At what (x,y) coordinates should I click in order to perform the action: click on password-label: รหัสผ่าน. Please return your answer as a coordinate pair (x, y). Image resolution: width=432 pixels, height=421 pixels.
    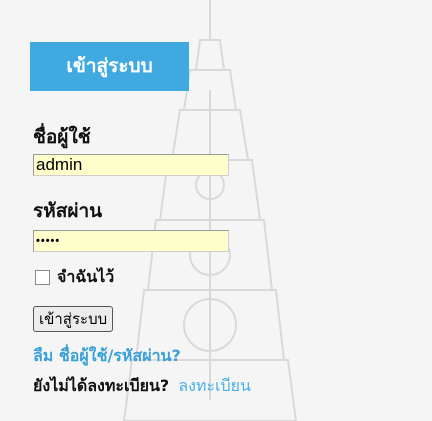
    Looking at the image, I should click on (68, 211).